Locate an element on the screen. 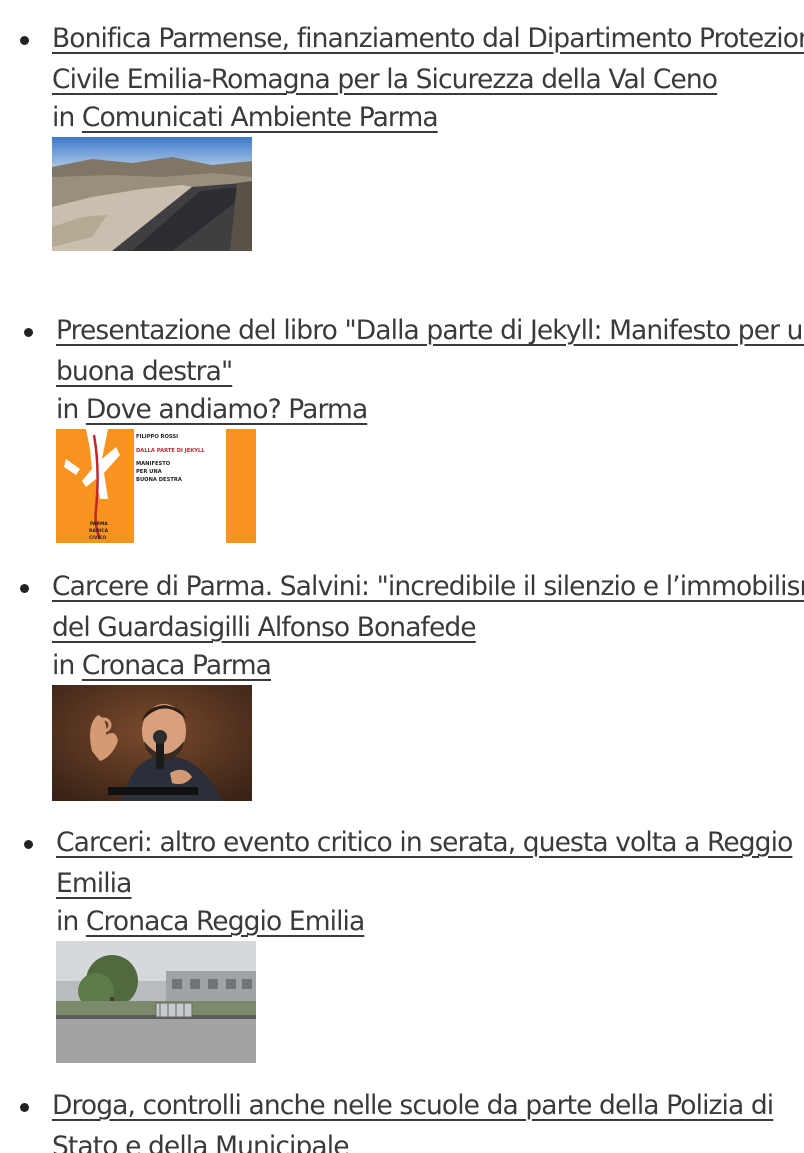 Image resolution: width=804 pixels, height=1153 pixels. speaker-photo-image is located at coordinates (152, 743).